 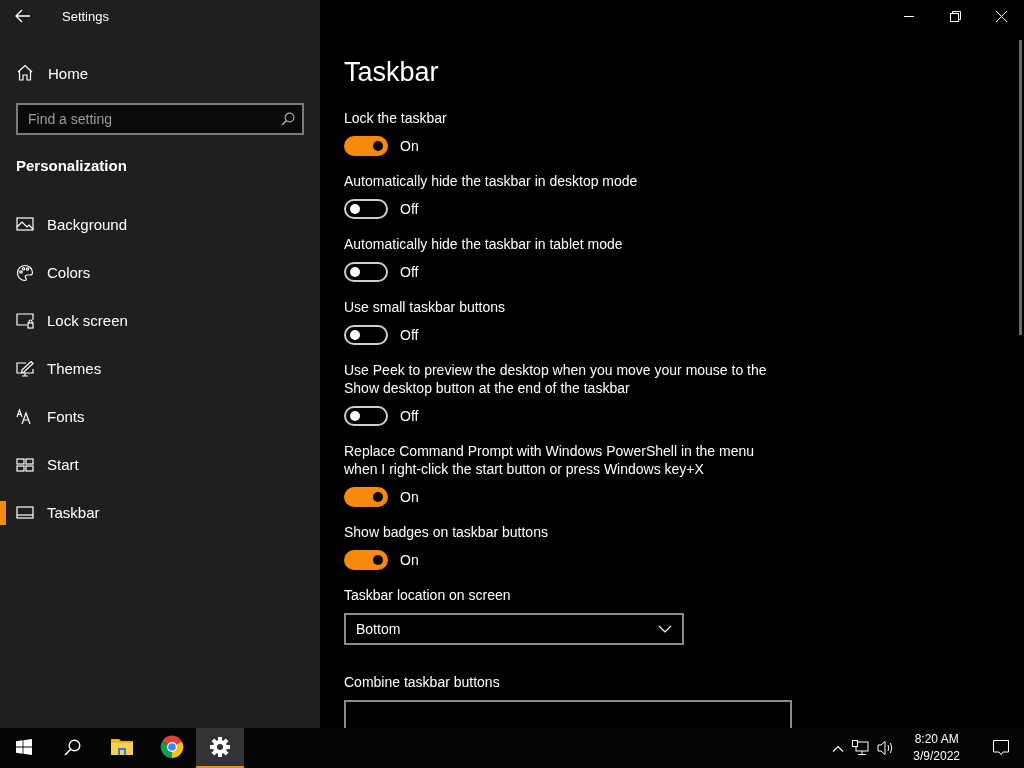 I want to click on setting-label: Taskbar location on screen, so click(x=428, y=595).